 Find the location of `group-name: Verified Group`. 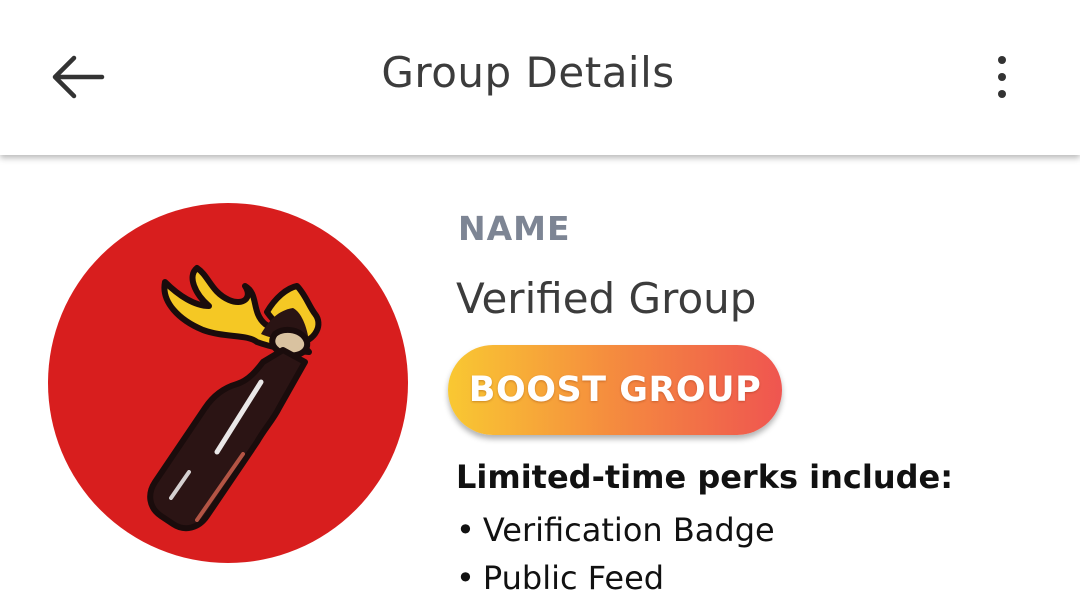

group-name: Verified Group is located at coordinates (606, 298).